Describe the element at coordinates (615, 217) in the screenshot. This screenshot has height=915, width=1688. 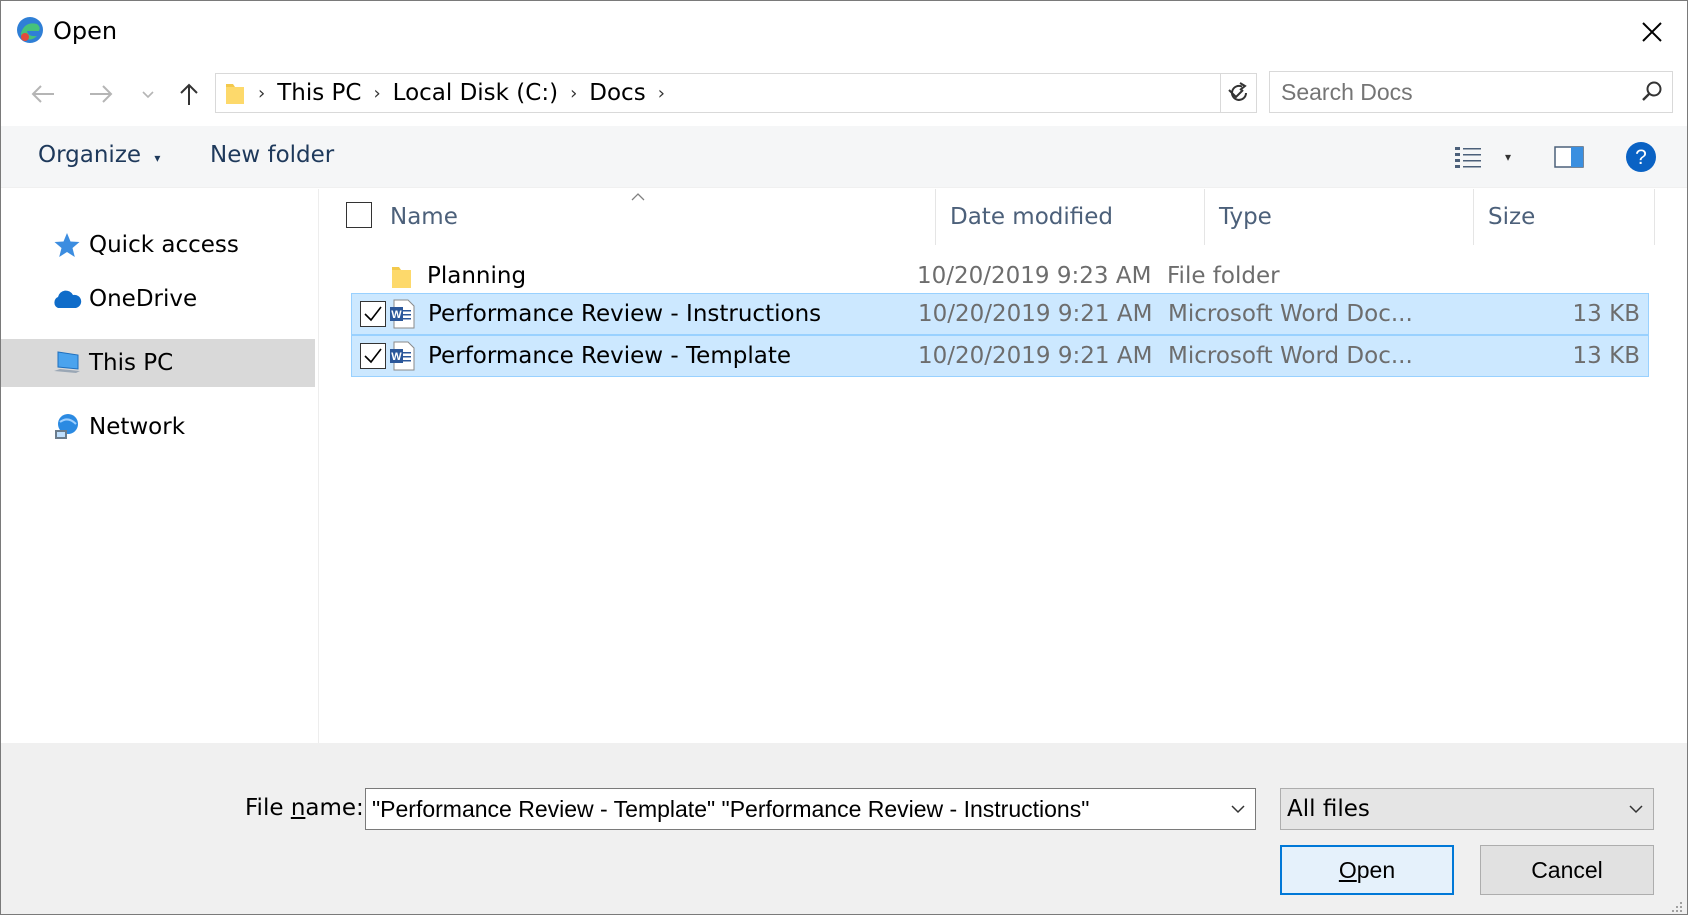
I see `column-name: Name` at that location.